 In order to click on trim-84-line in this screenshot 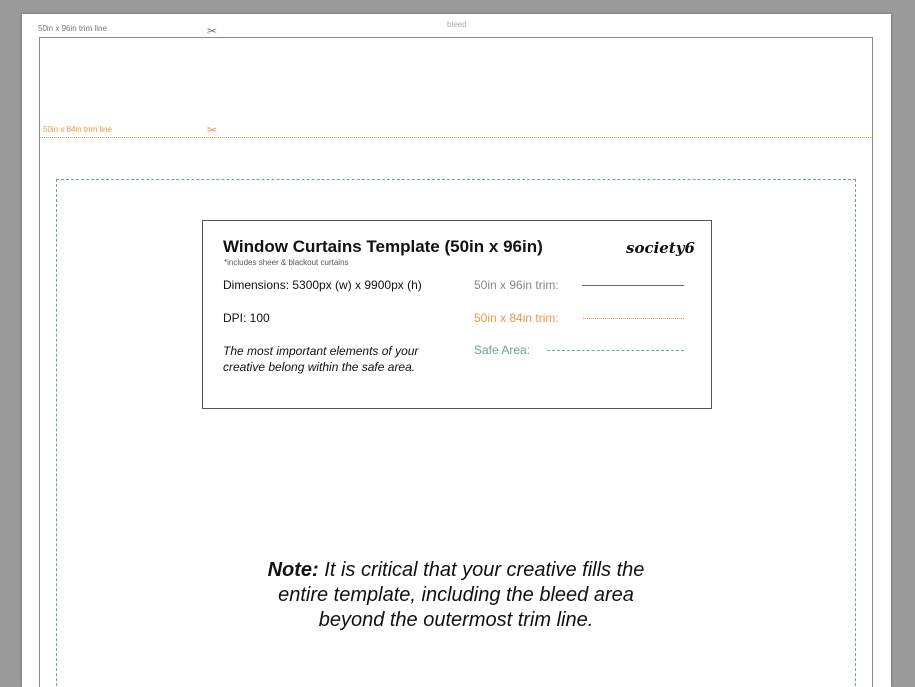, I will do `click(455, 137)`.